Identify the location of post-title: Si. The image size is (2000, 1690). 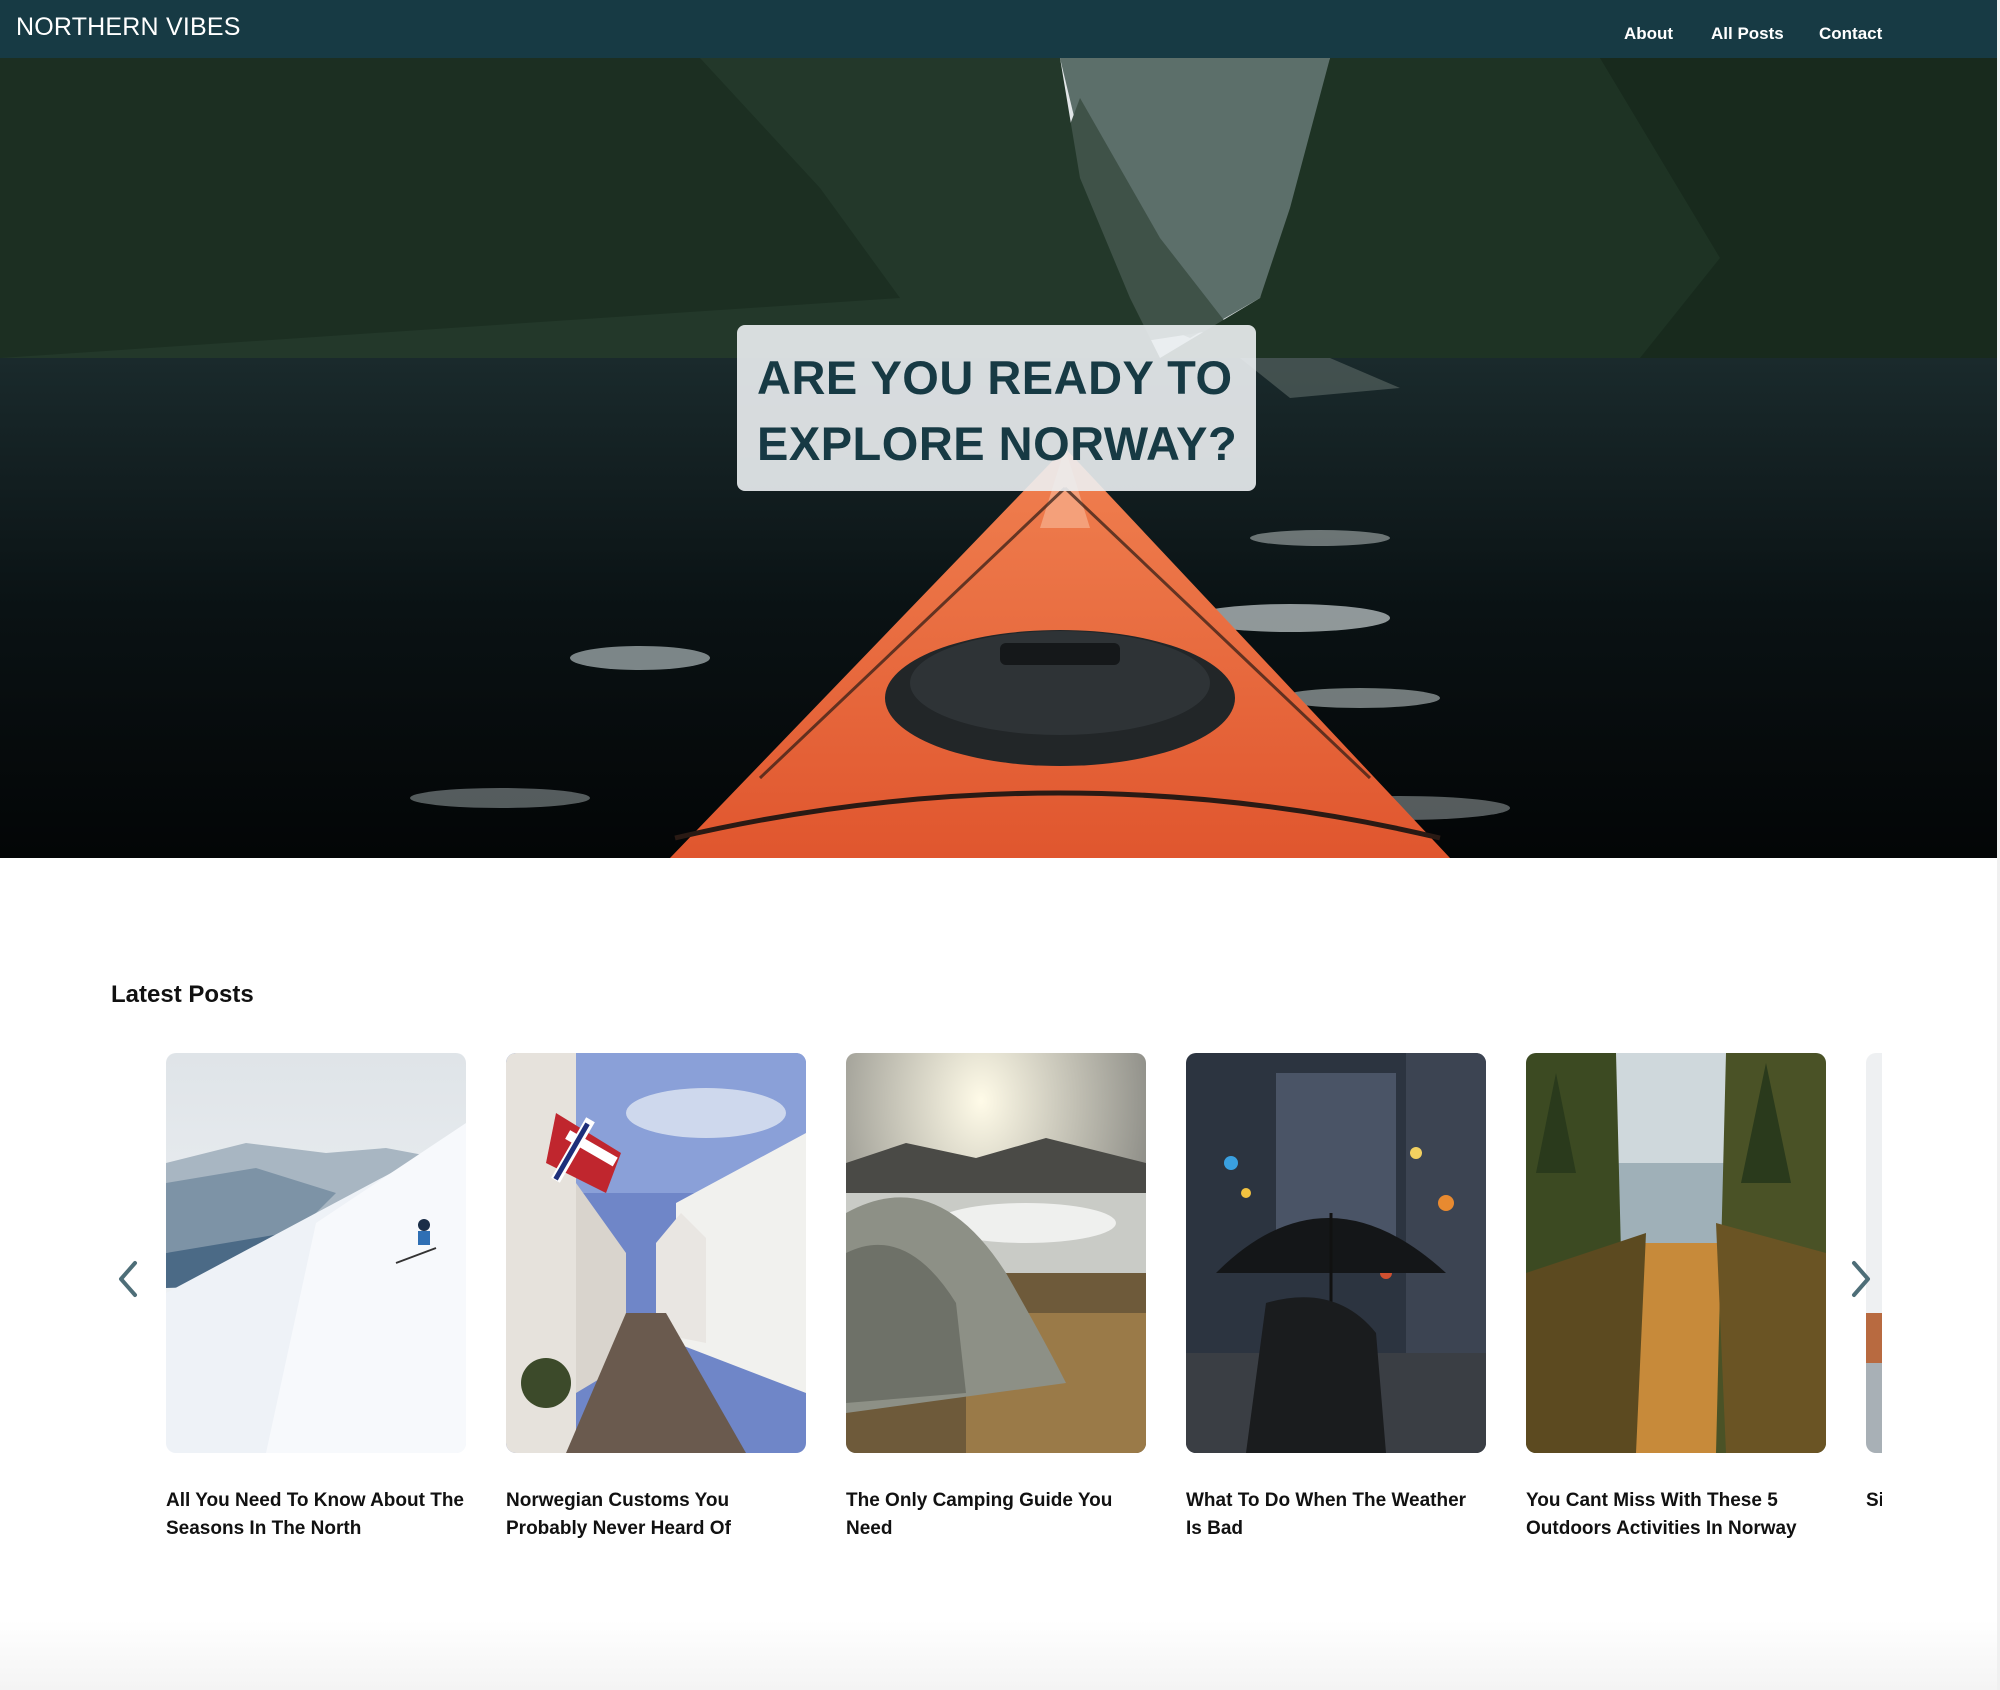
(1874, 1501).